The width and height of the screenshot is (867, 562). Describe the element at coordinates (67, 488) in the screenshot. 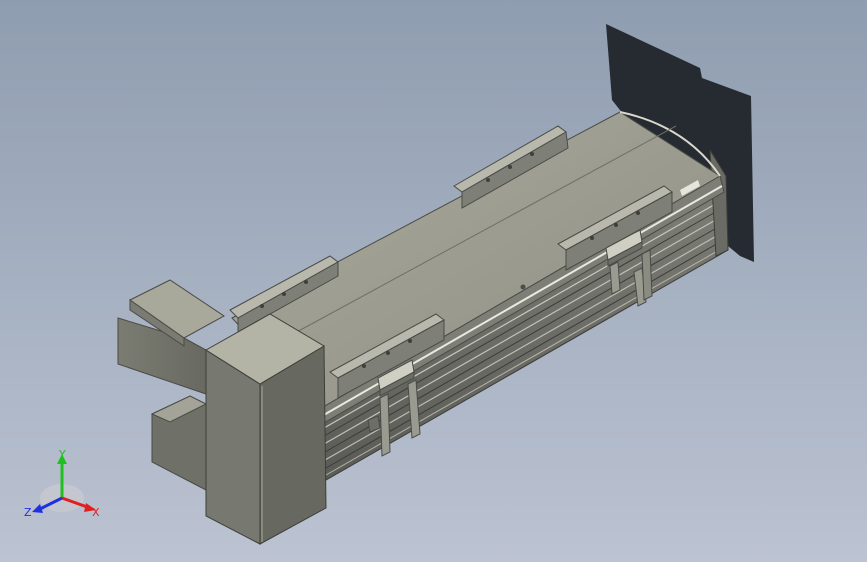

I see `coordinate-triad: Y X Z` at that location.